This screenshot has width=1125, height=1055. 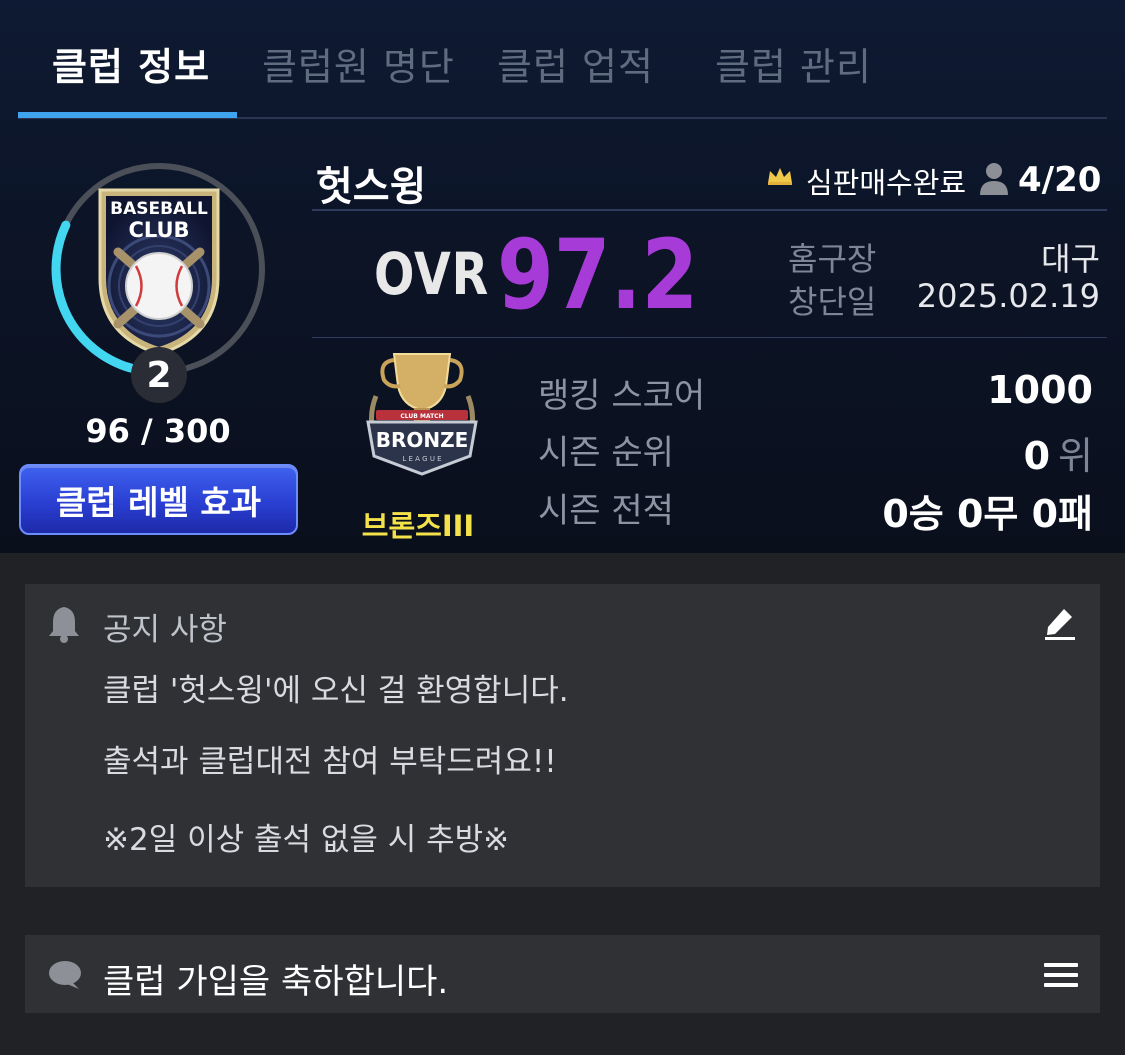 What do you see at coordinates (127, 115) in the screenshot?
I see `active-tab-indicator` at bounding box center [127, 115].